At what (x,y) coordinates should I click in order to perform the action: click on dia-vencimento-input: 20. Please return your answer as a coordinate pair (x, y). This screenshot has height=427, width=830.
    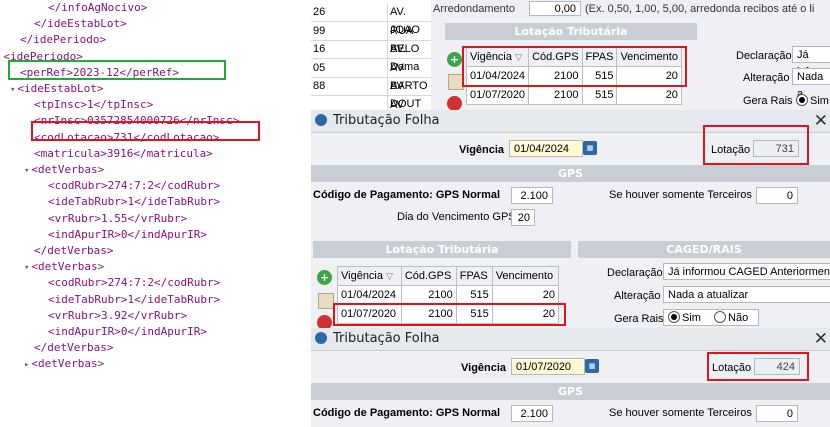
    Looking at the image, I should click on (523, 217).